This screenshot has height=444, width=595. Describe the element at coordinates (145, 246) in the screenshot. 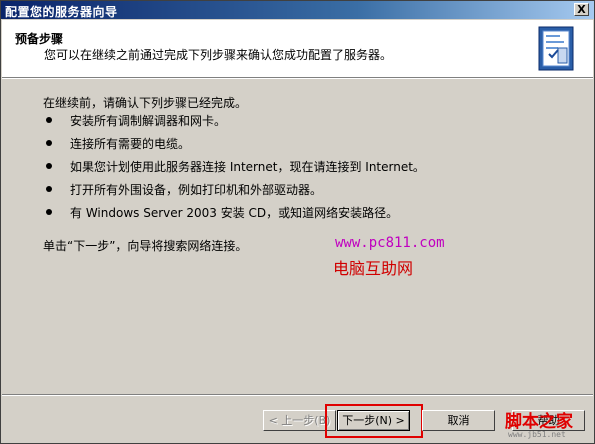

I see `next-instruction: 单击“下一步”，向导将搜索网络连接。` at that location.